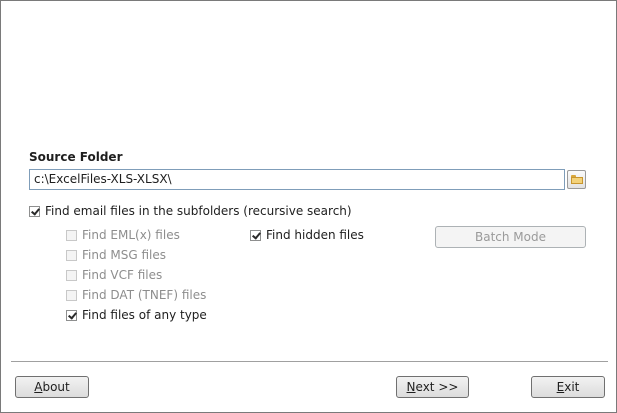 The image size is (617, 413). Describe the element at coordinates (131, 235) in the screenshot. I see `find-eml-label: Find EML(x) files` at that location.